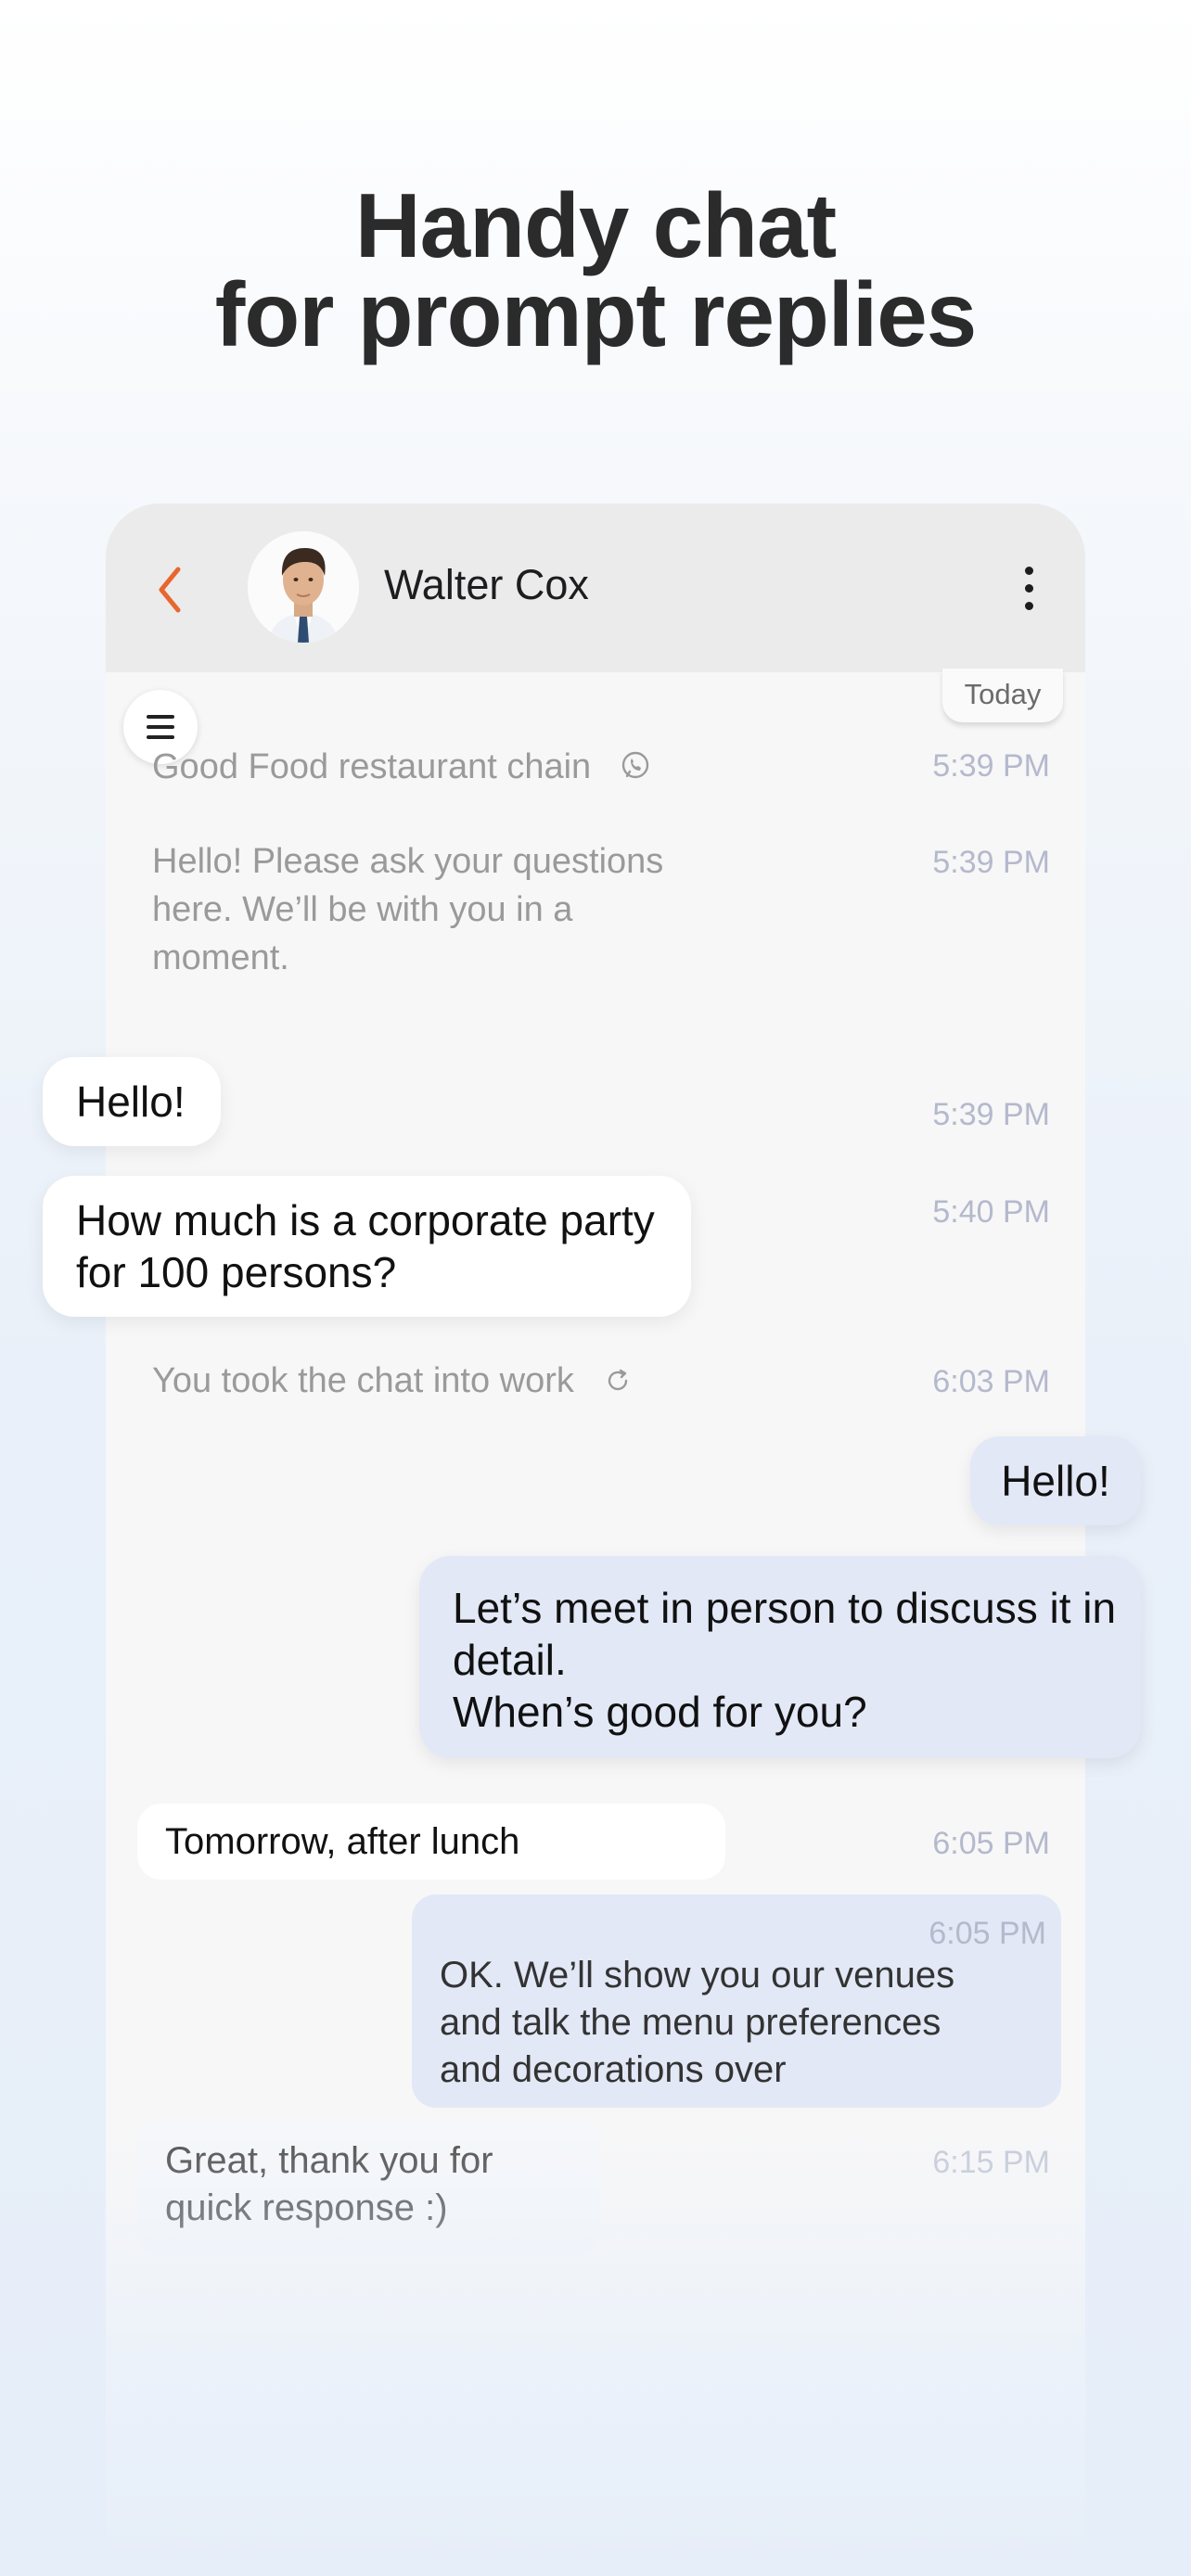 Image resolution: width=1191 pixels, height=2576 pixels. What do you see at coordinates (1055, 1480) in the screenshot?
I see `outgoing-message: Hello!` at bounding box center [1055, 1480].